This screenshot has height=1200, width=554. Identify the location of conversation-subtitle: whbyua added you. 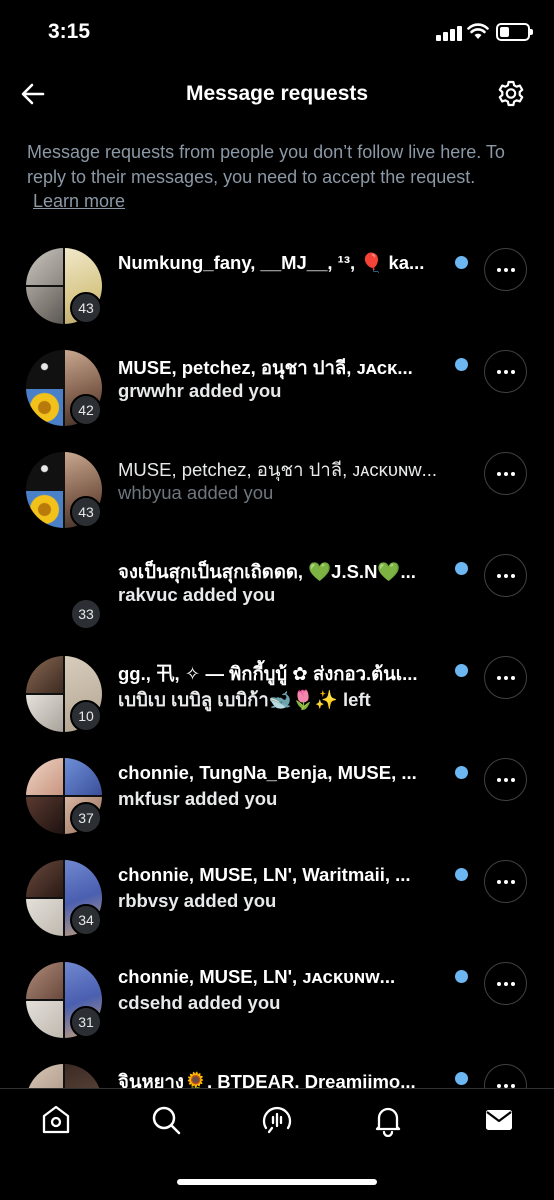
(196, 492).